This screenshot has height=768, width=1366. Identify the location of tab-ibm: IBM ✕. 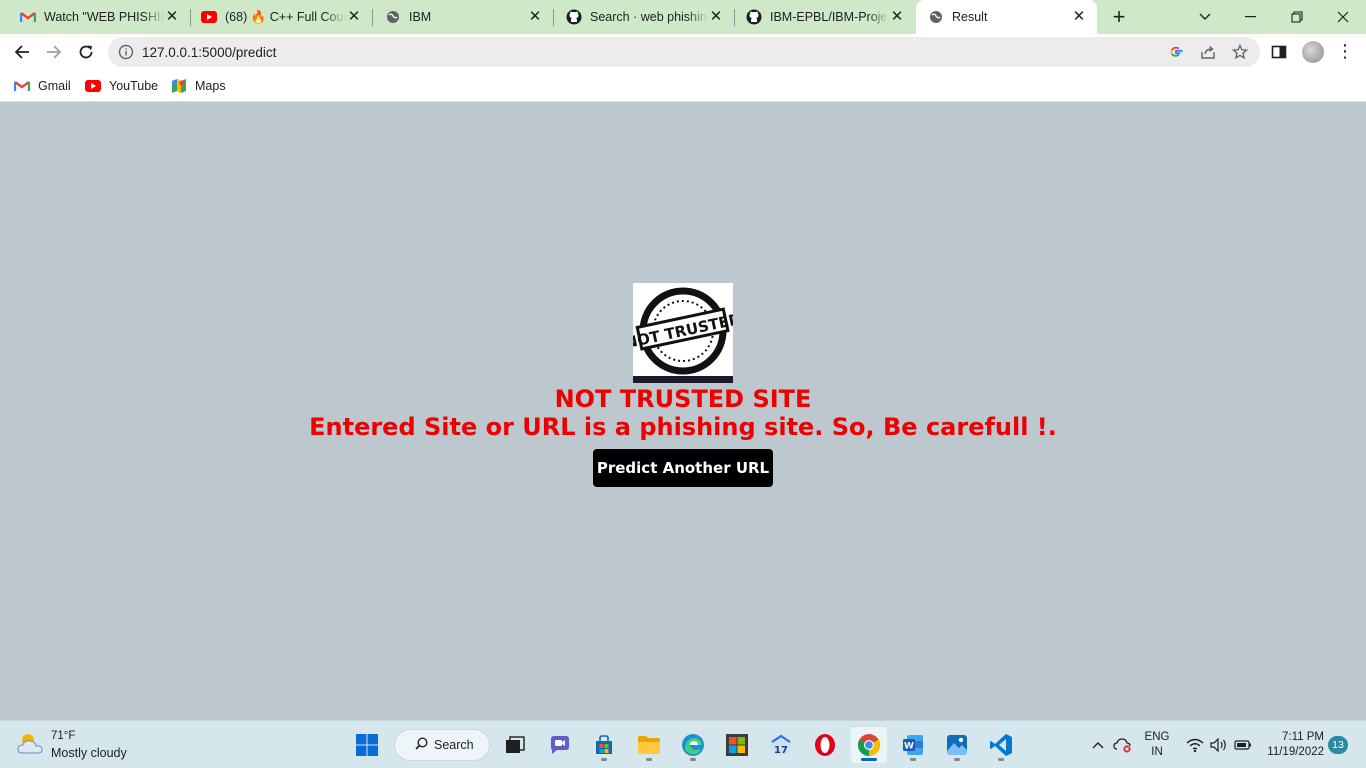
(463, 17).